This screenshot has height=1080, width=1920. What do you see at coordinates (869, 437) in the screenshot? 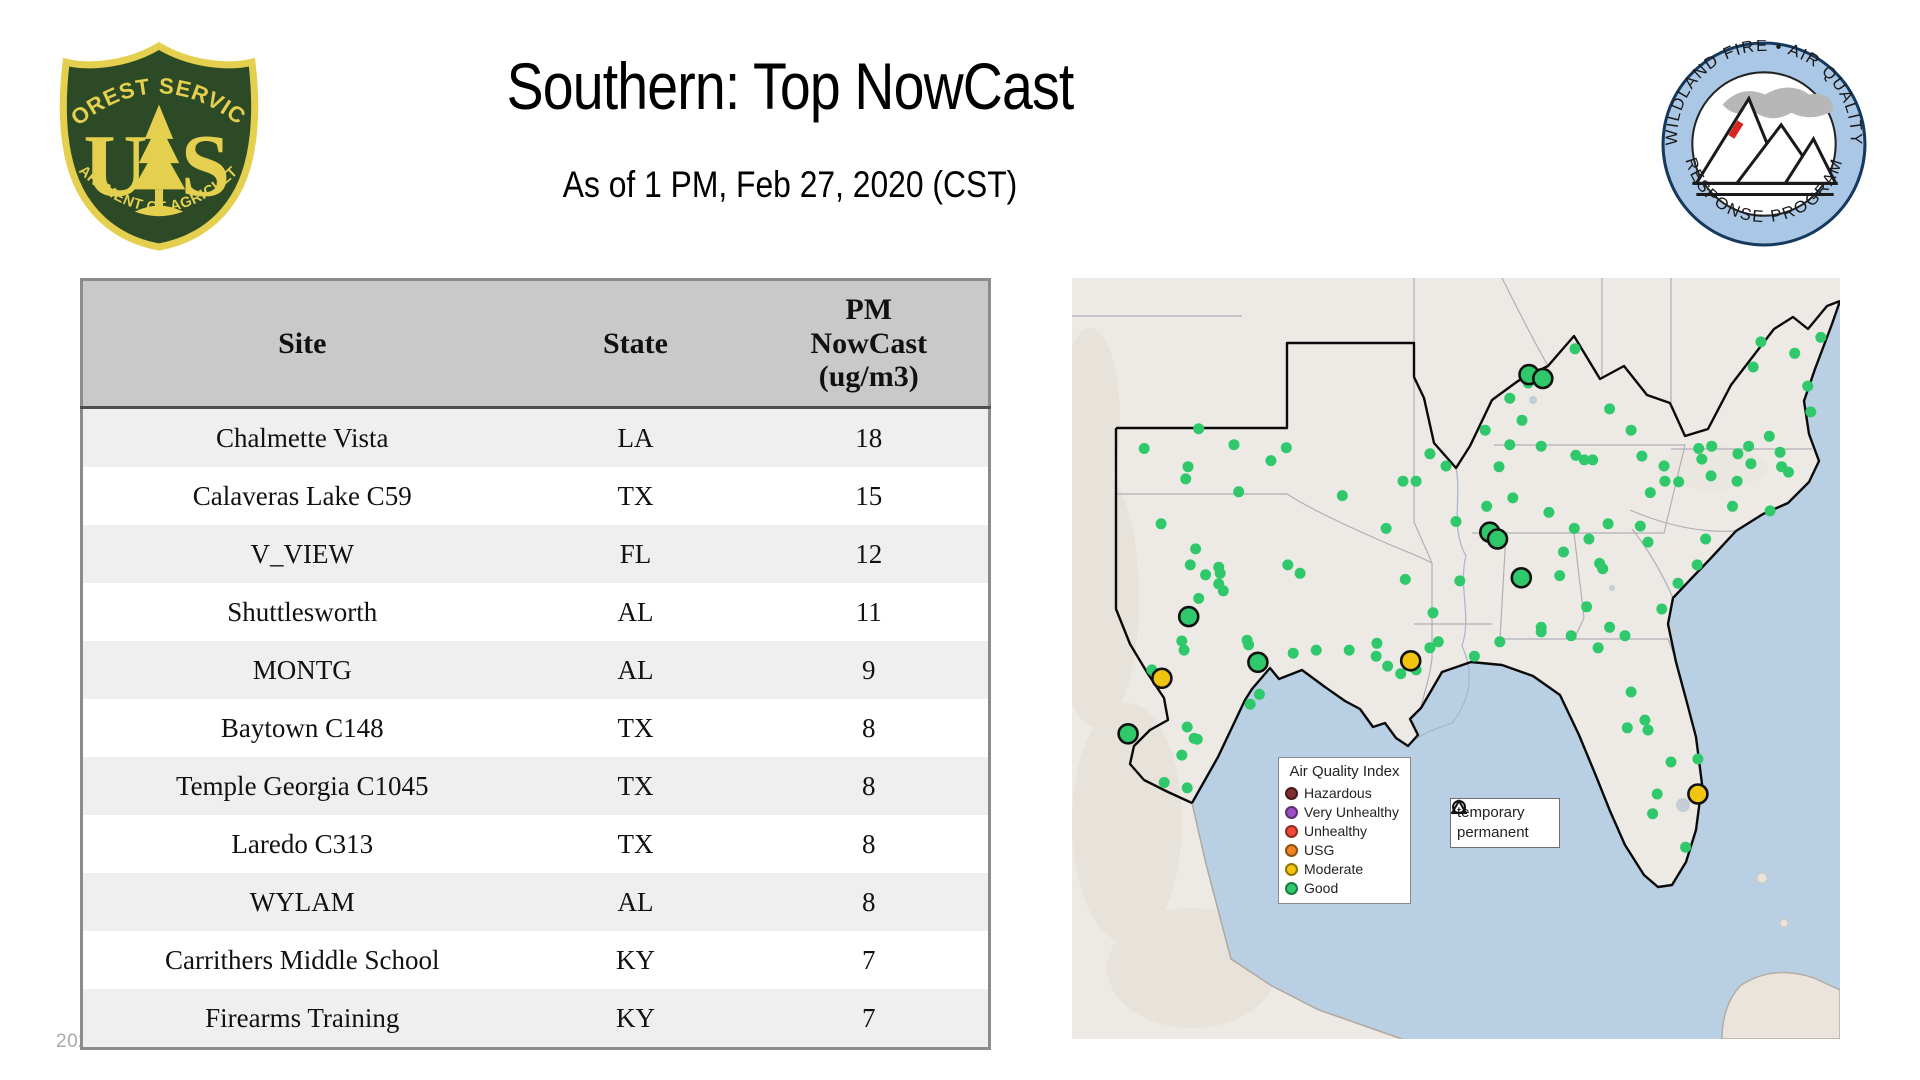
I see `table-cell: 18` at bounding box center [869, 437].